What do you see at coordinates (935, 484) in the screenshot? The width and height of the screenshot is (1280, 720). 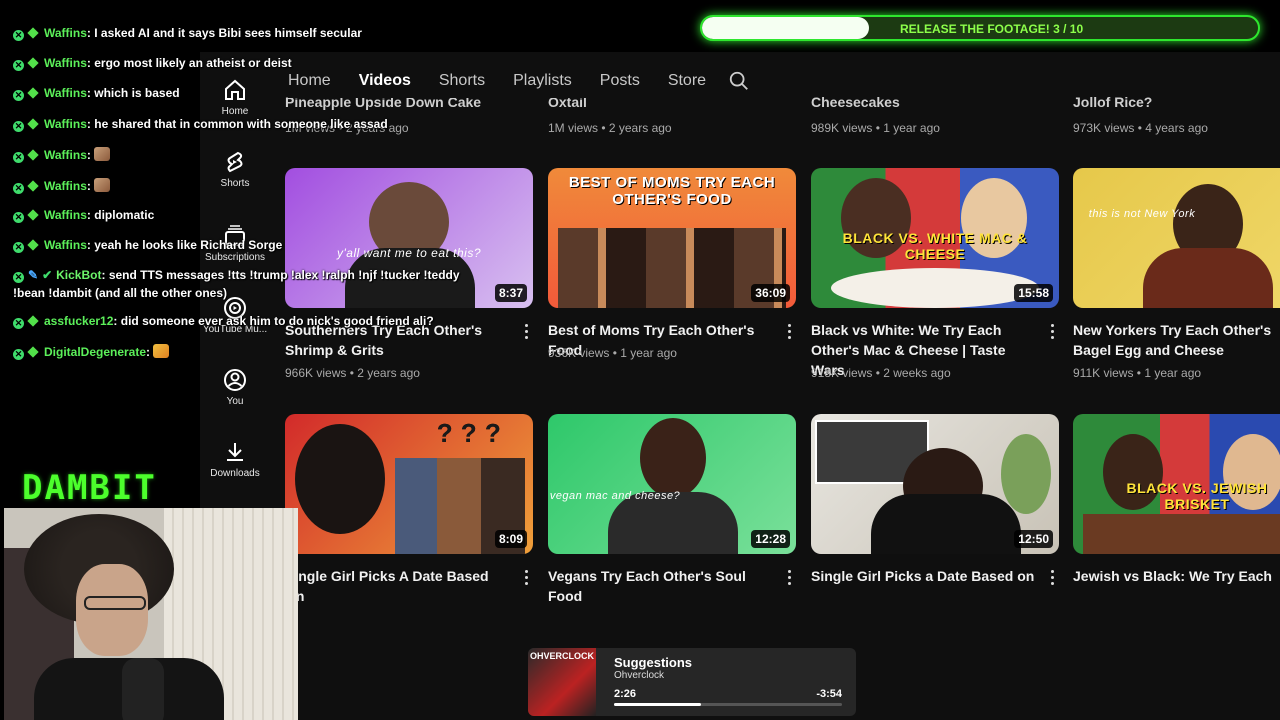 I see `video-thumbnail: 12:50` at bounding box center [935, 484].